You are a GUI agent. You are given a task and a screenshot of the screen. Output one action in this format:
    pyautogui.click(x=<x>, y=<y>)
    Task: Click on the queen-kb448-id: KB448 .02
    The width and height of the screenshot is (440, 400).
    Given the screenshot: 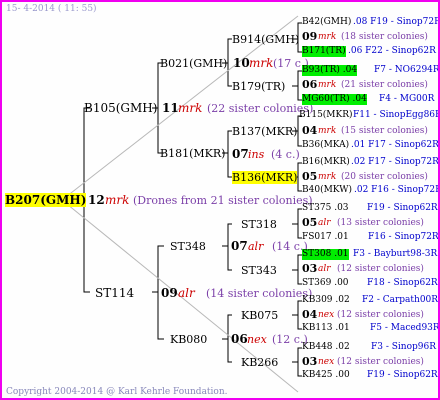 What is the action you would take?
    pyautogui.click(x=326, y=347)
    